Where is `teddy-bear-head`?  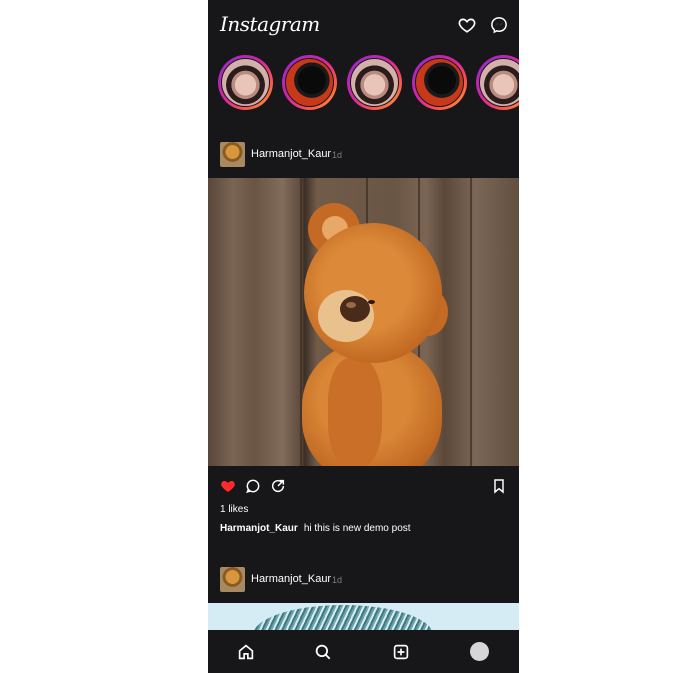
teddy-bear-head is located at coordinates (373, 293).